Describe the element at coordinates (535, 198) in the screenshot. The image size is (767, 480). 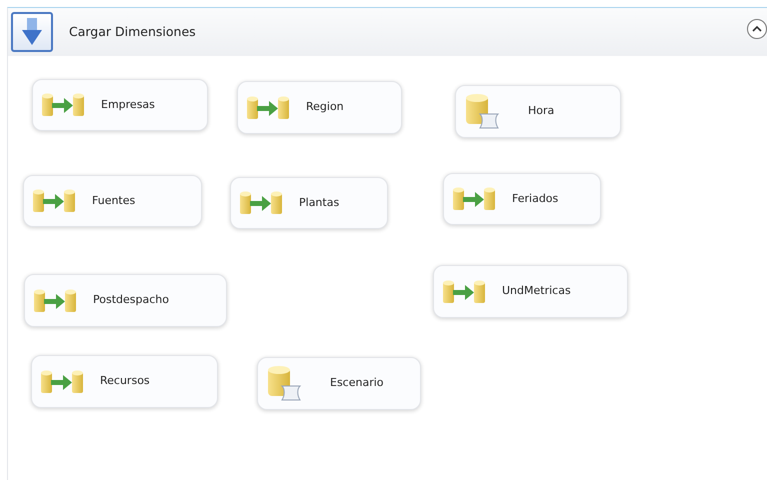
I see `task-label: Feriados` at that location.